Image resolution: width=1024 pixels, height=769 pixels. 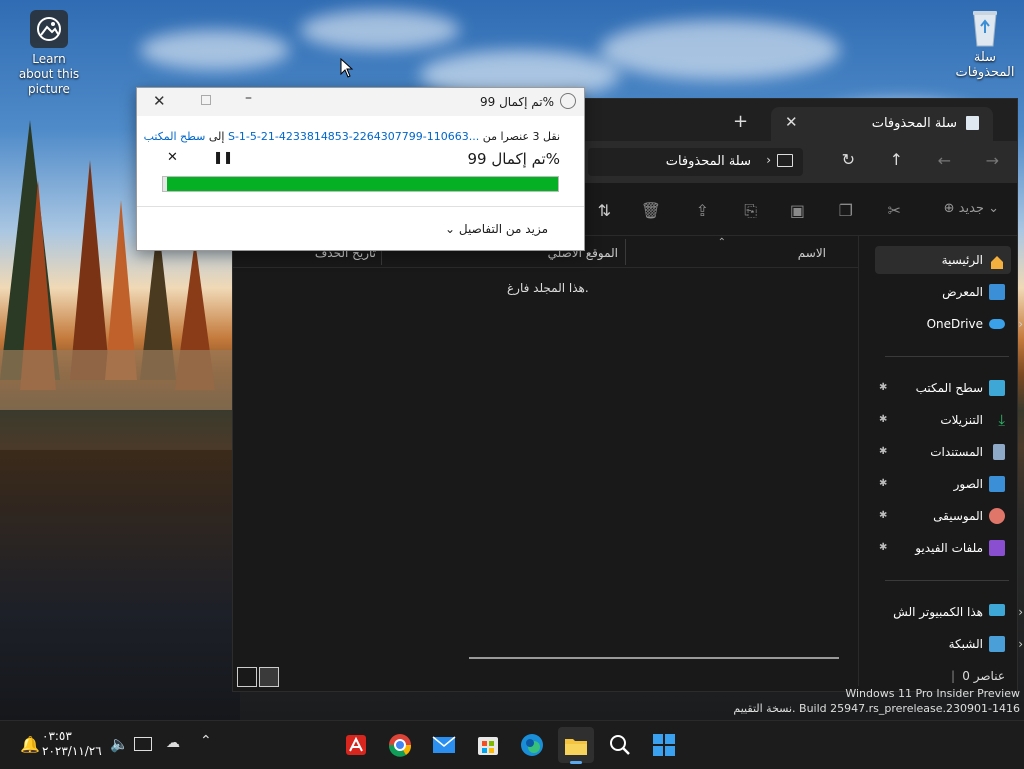 I want to click on up-icon: ↑, so click(x=896, y=159).